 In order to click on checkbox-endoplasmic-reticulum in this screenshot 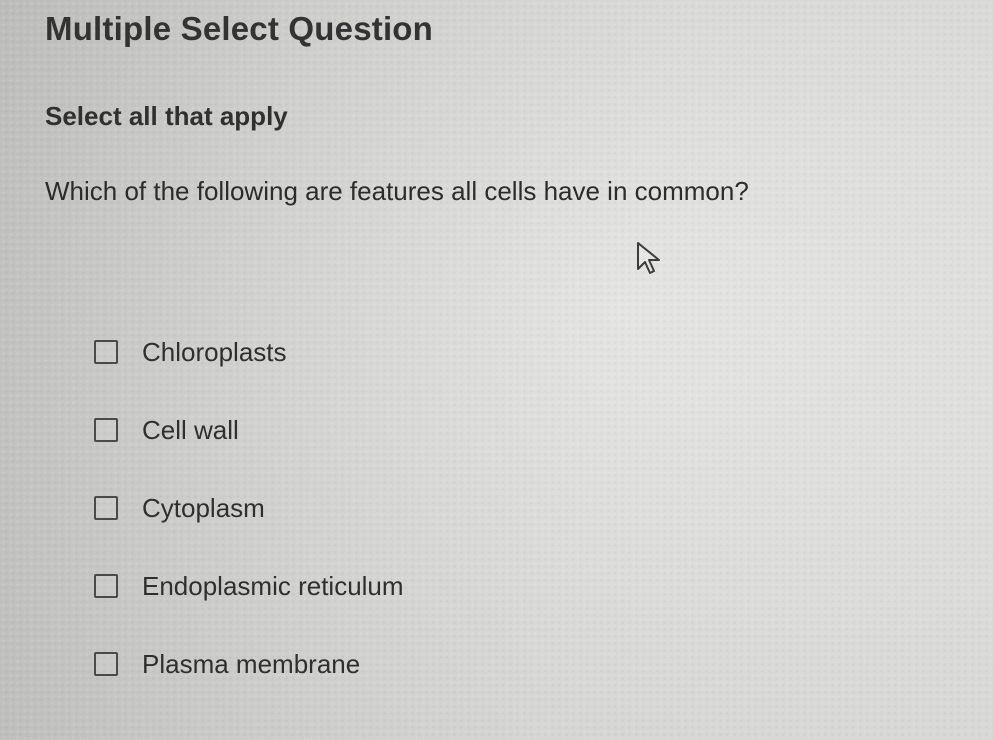, I will do `click(106, 586)`.